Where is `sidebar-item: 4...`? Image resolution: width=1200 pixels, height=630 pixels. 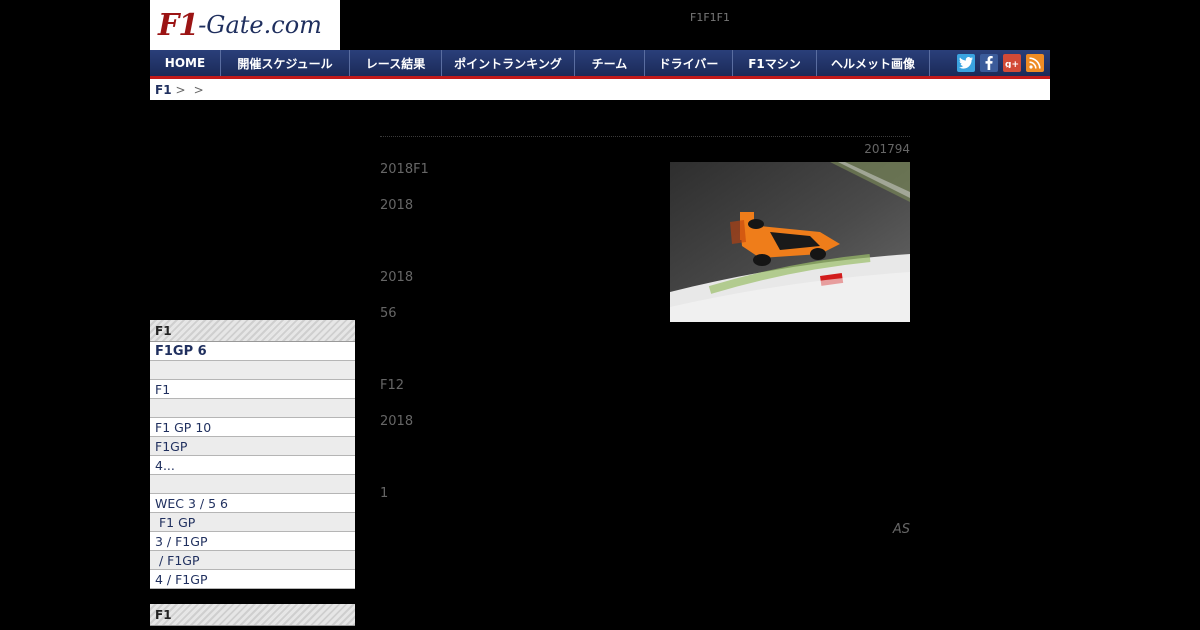
sidebar-item: 4... is located at coordinates (252, 465).